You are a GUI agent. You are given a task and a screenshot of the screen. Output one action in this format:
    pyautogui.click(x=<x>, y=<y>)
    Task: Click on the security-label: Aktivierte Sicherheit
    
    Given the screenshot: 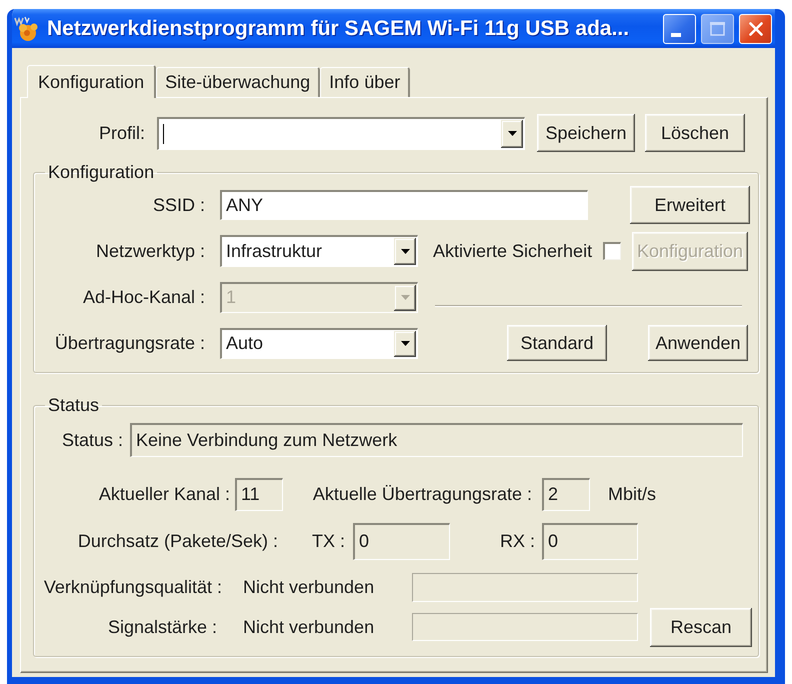 What is the action you would take?
    pyautogui.click(x=512, y=251)
    